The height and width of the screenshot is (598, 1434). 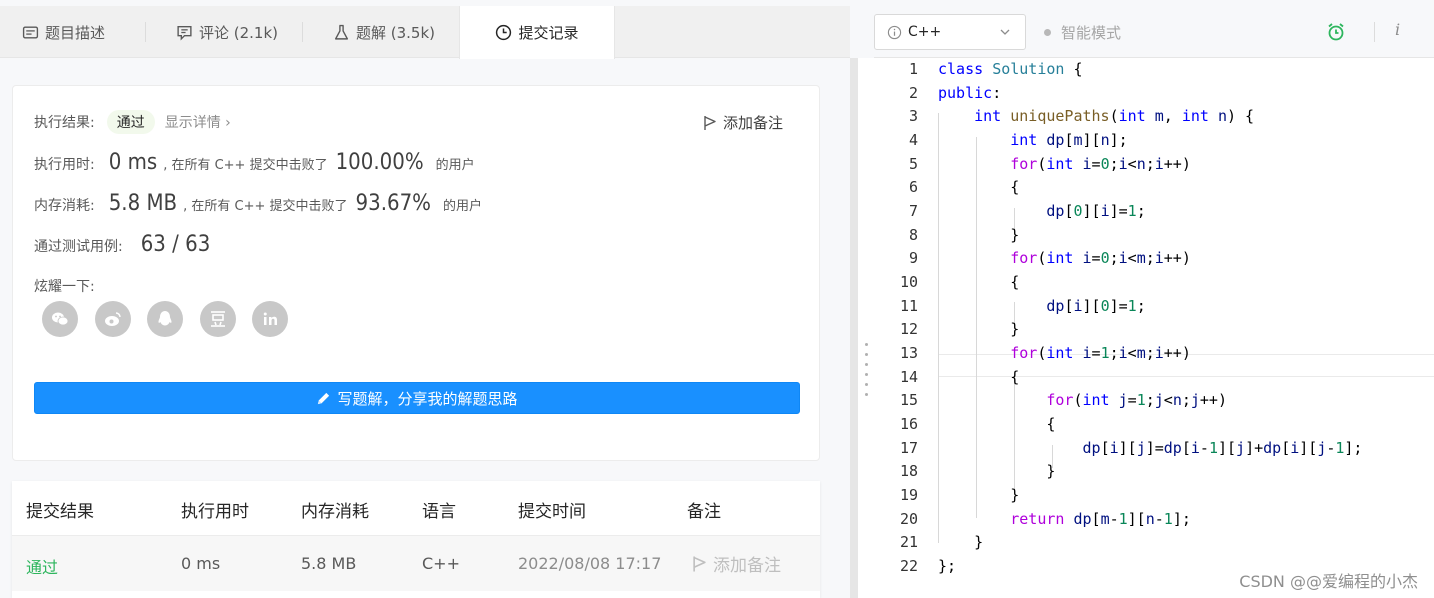 I want to click on pencil-icon, so click(x=324, y=398).